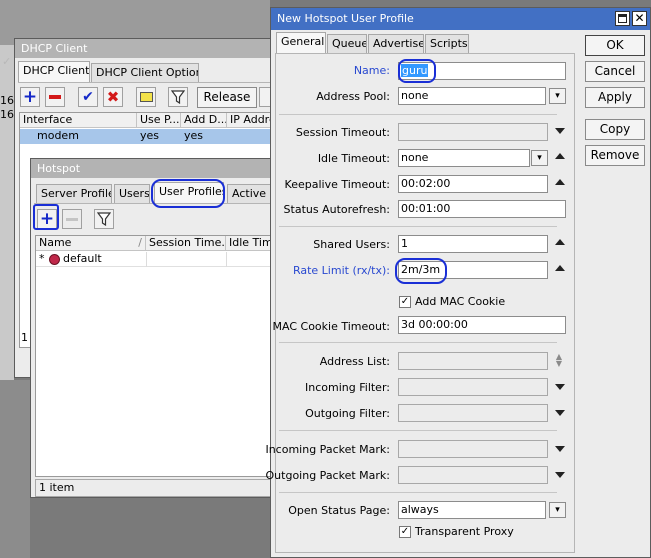  Describe the element at coordinates (560, 131) in the screenshot. I see `session-timeout-expand-icon` at that location.